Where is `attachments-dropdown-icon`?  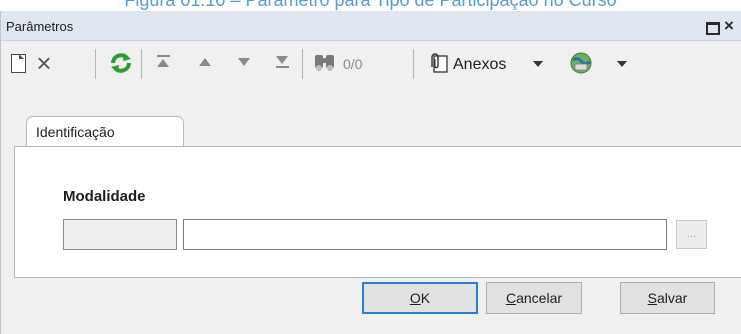 attachments-dropdown-icon is located at coordinates (538, 64).